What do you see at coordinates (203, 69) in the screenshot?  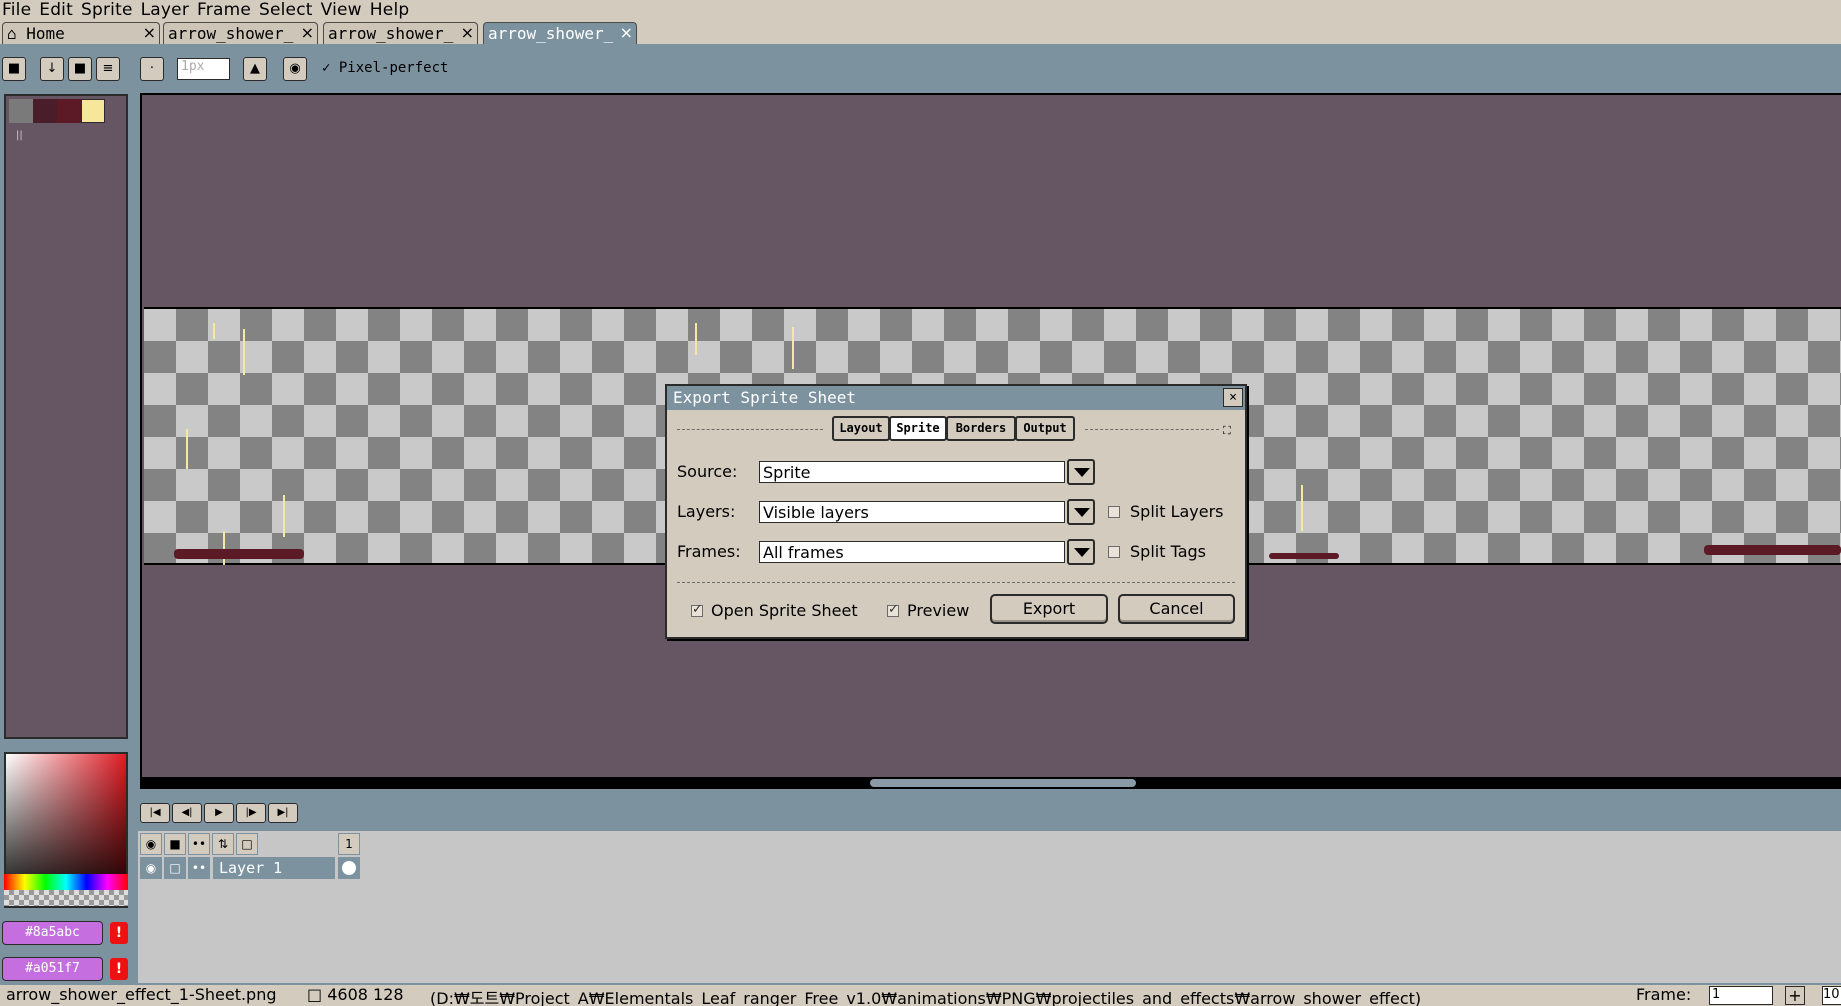 I see `brush-size-input: 1px` at bounding box center [203, 69].